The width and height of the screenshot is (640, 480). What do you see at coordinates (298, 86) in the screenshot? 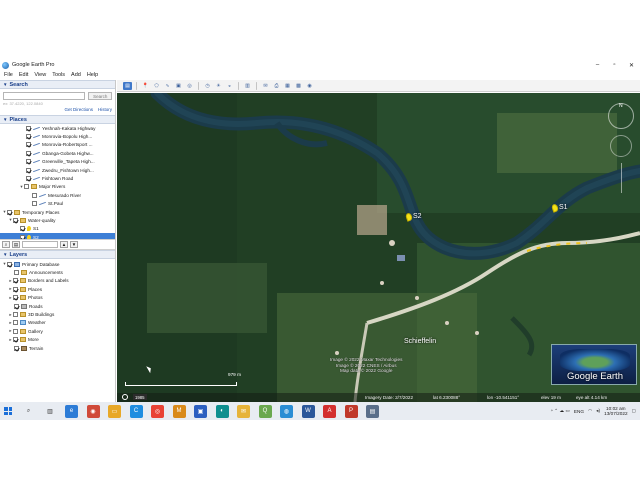
I see `view-in-maps-icon: ▩` at bounding box center [298, 86].